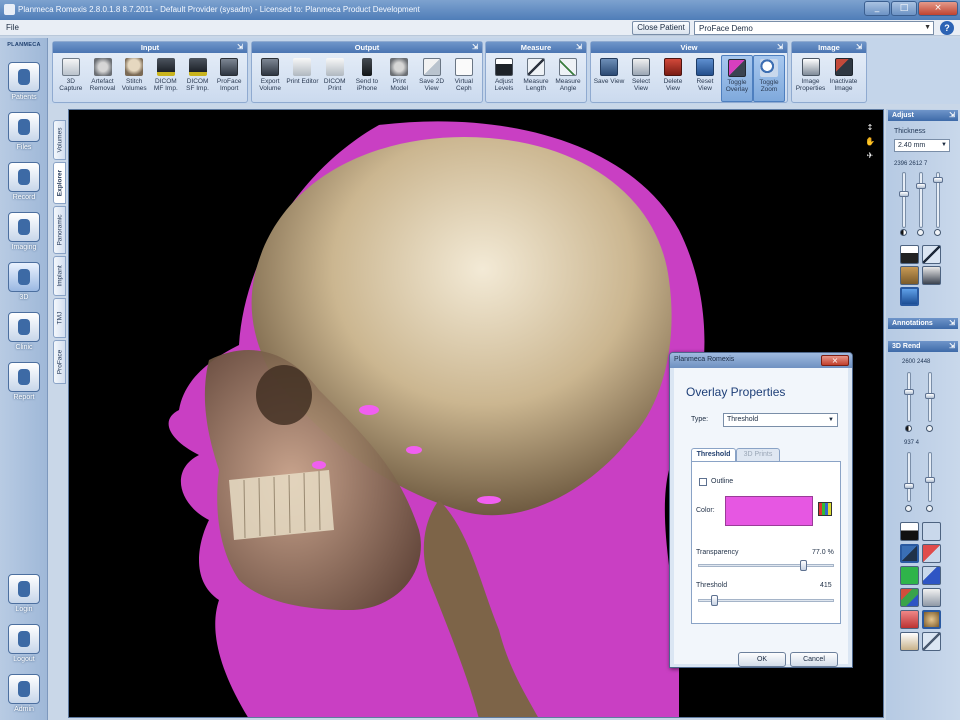 This screenshot has height=720, width=960. What do you see at coordinates (814, 659) in the screenshot?
I see `cancel-button: Cancel` at bounding box center [814, 659].